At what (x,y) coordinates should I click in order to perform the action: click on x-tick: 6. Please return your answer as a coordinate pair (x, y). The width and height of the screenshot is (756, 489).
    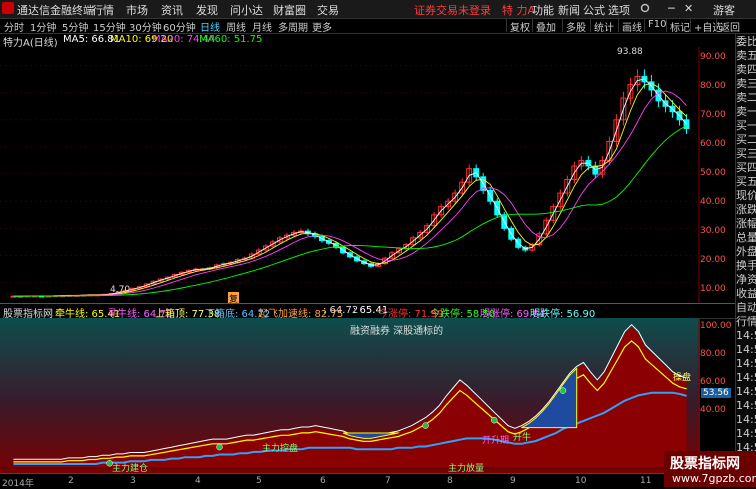
    Looking at the image, I should click on (323, 481).